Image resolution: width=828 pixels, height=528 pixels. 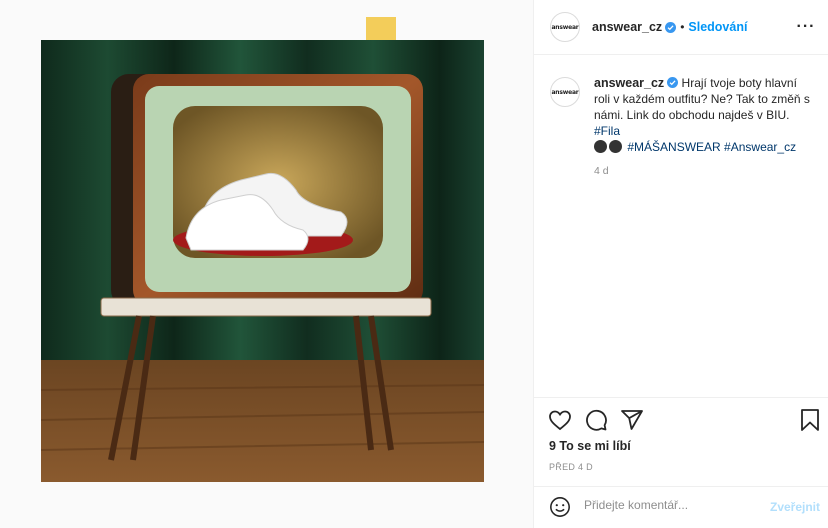 I want to click on likes-count: 9 To se mi líbí, so click(x=590, y=446).